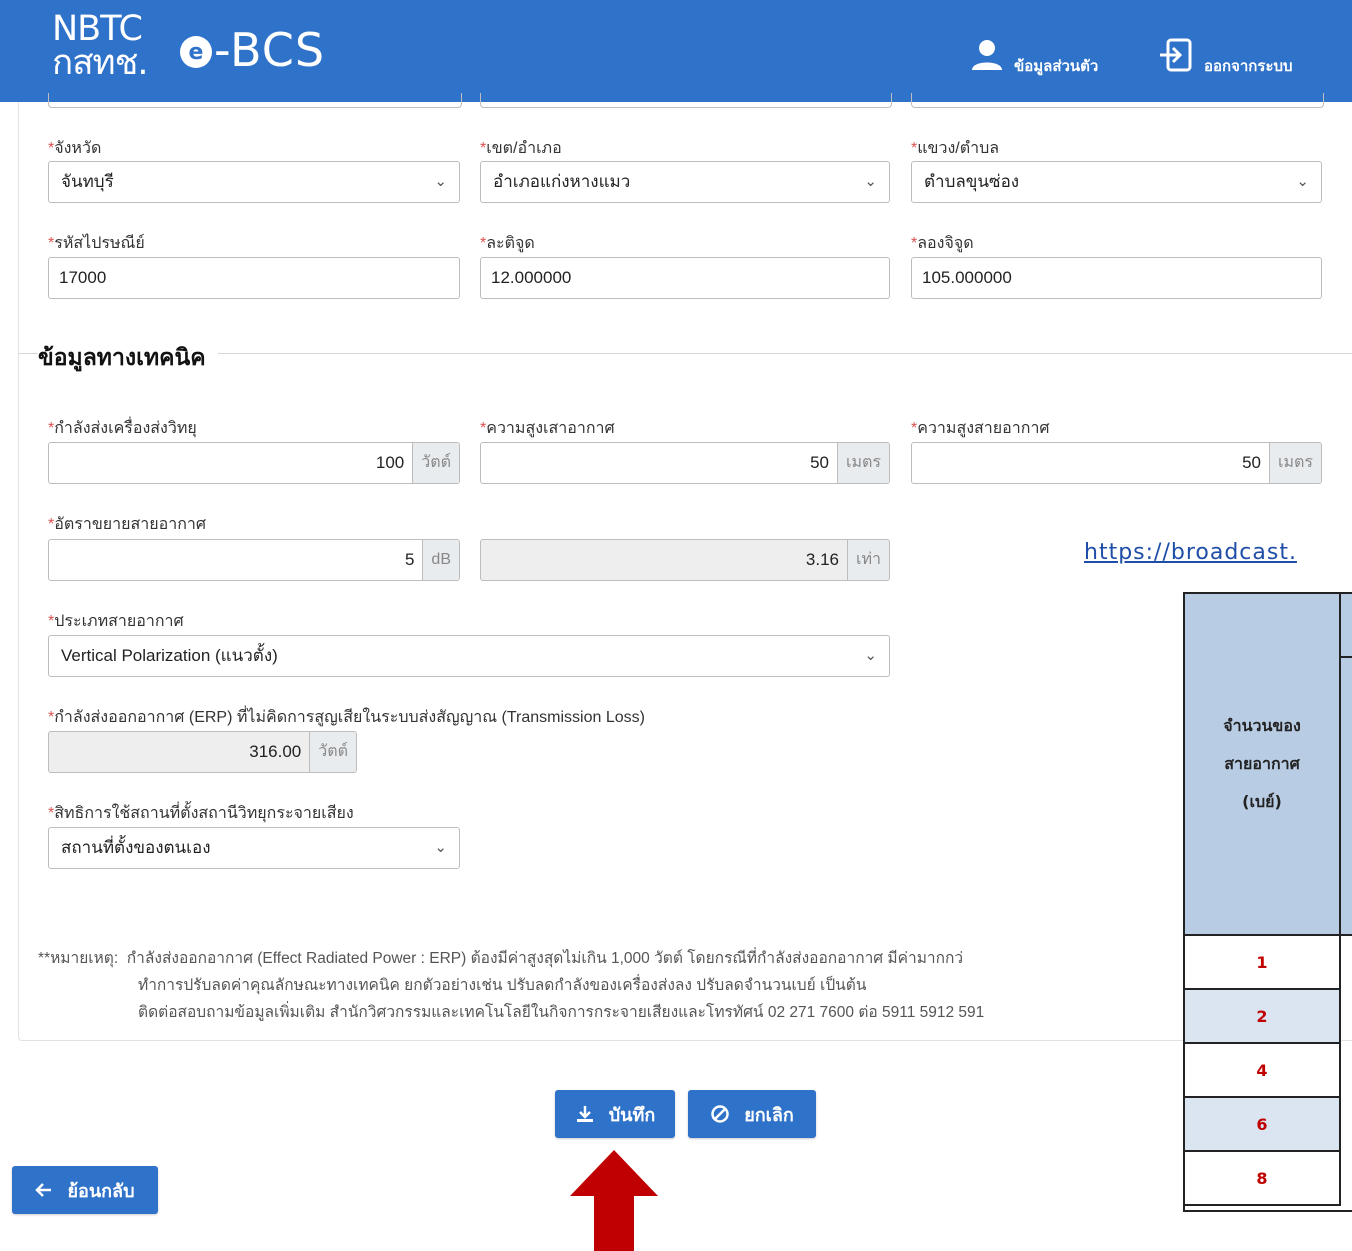  What do you see at coordinates (202, 752) in the screenshot?
I see `erp-readonly: 316.00 วัตต์` at bounding box center [202, 752].